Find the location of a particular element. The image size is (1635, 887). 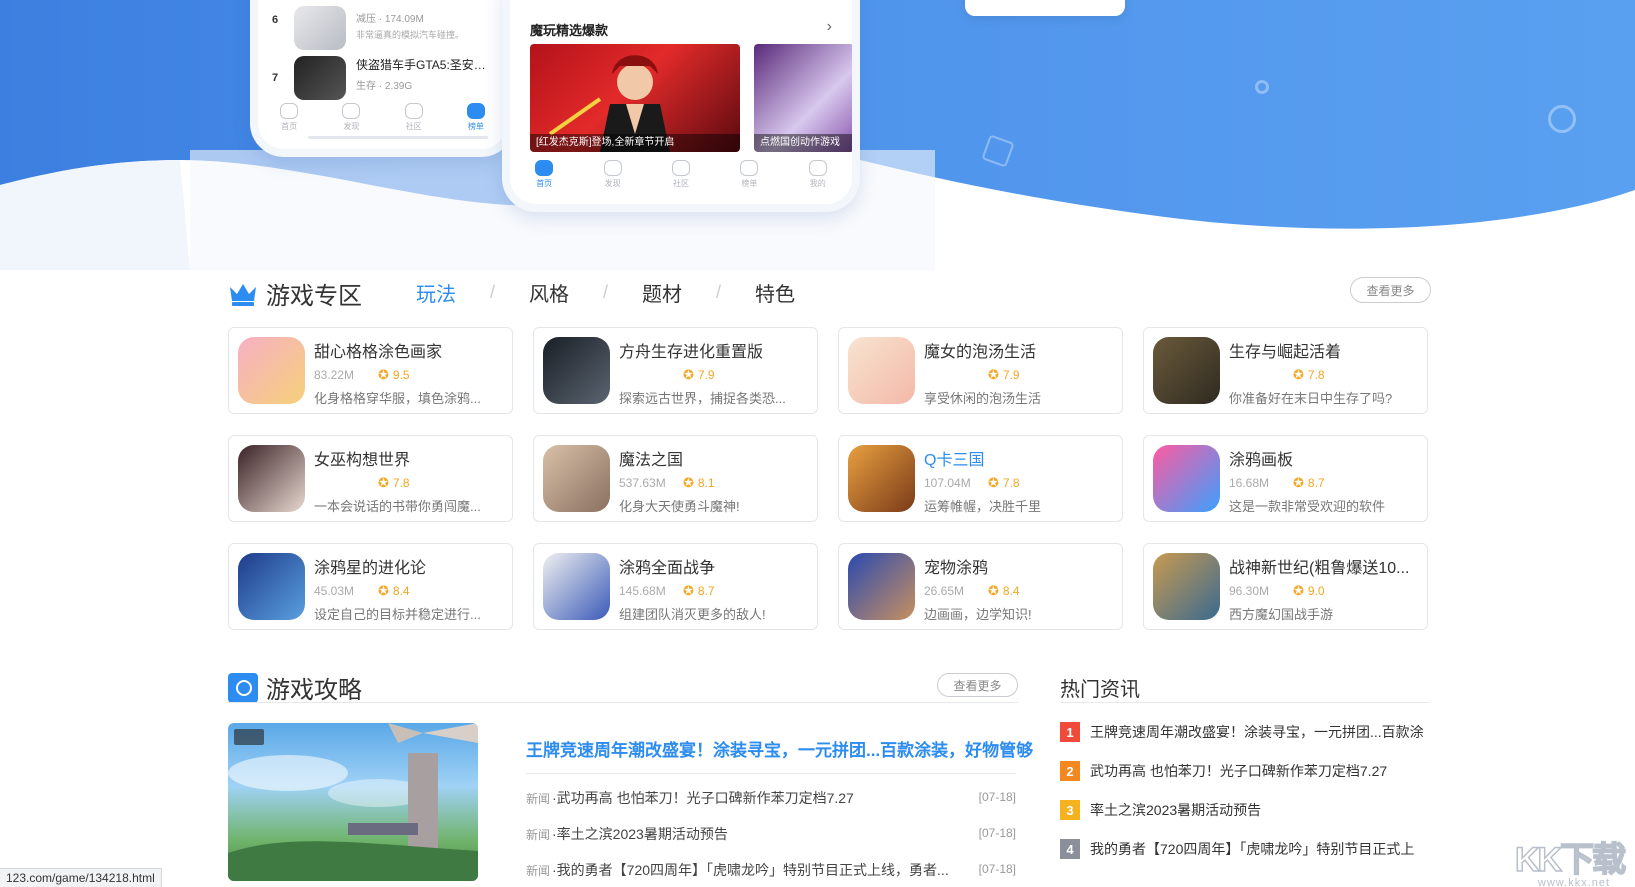

featured-banner: 点燃国创动作游戏 is located at coordinates (803, 98).